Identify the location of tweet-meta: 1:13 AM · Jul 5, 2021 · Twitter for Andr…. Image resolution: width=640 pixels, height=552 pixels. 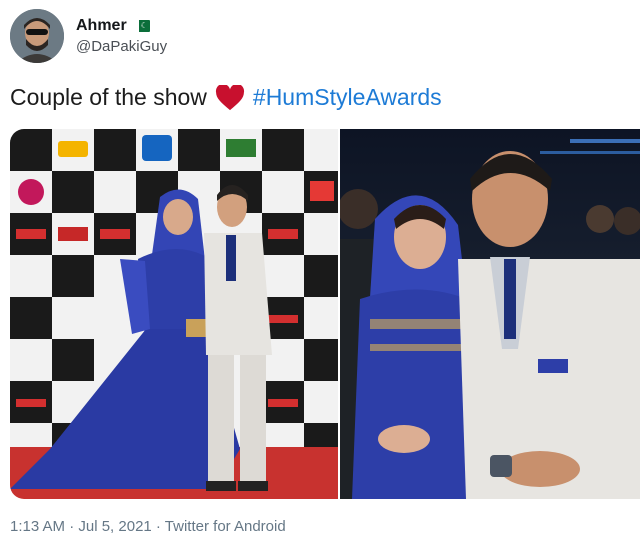
(148, 526).